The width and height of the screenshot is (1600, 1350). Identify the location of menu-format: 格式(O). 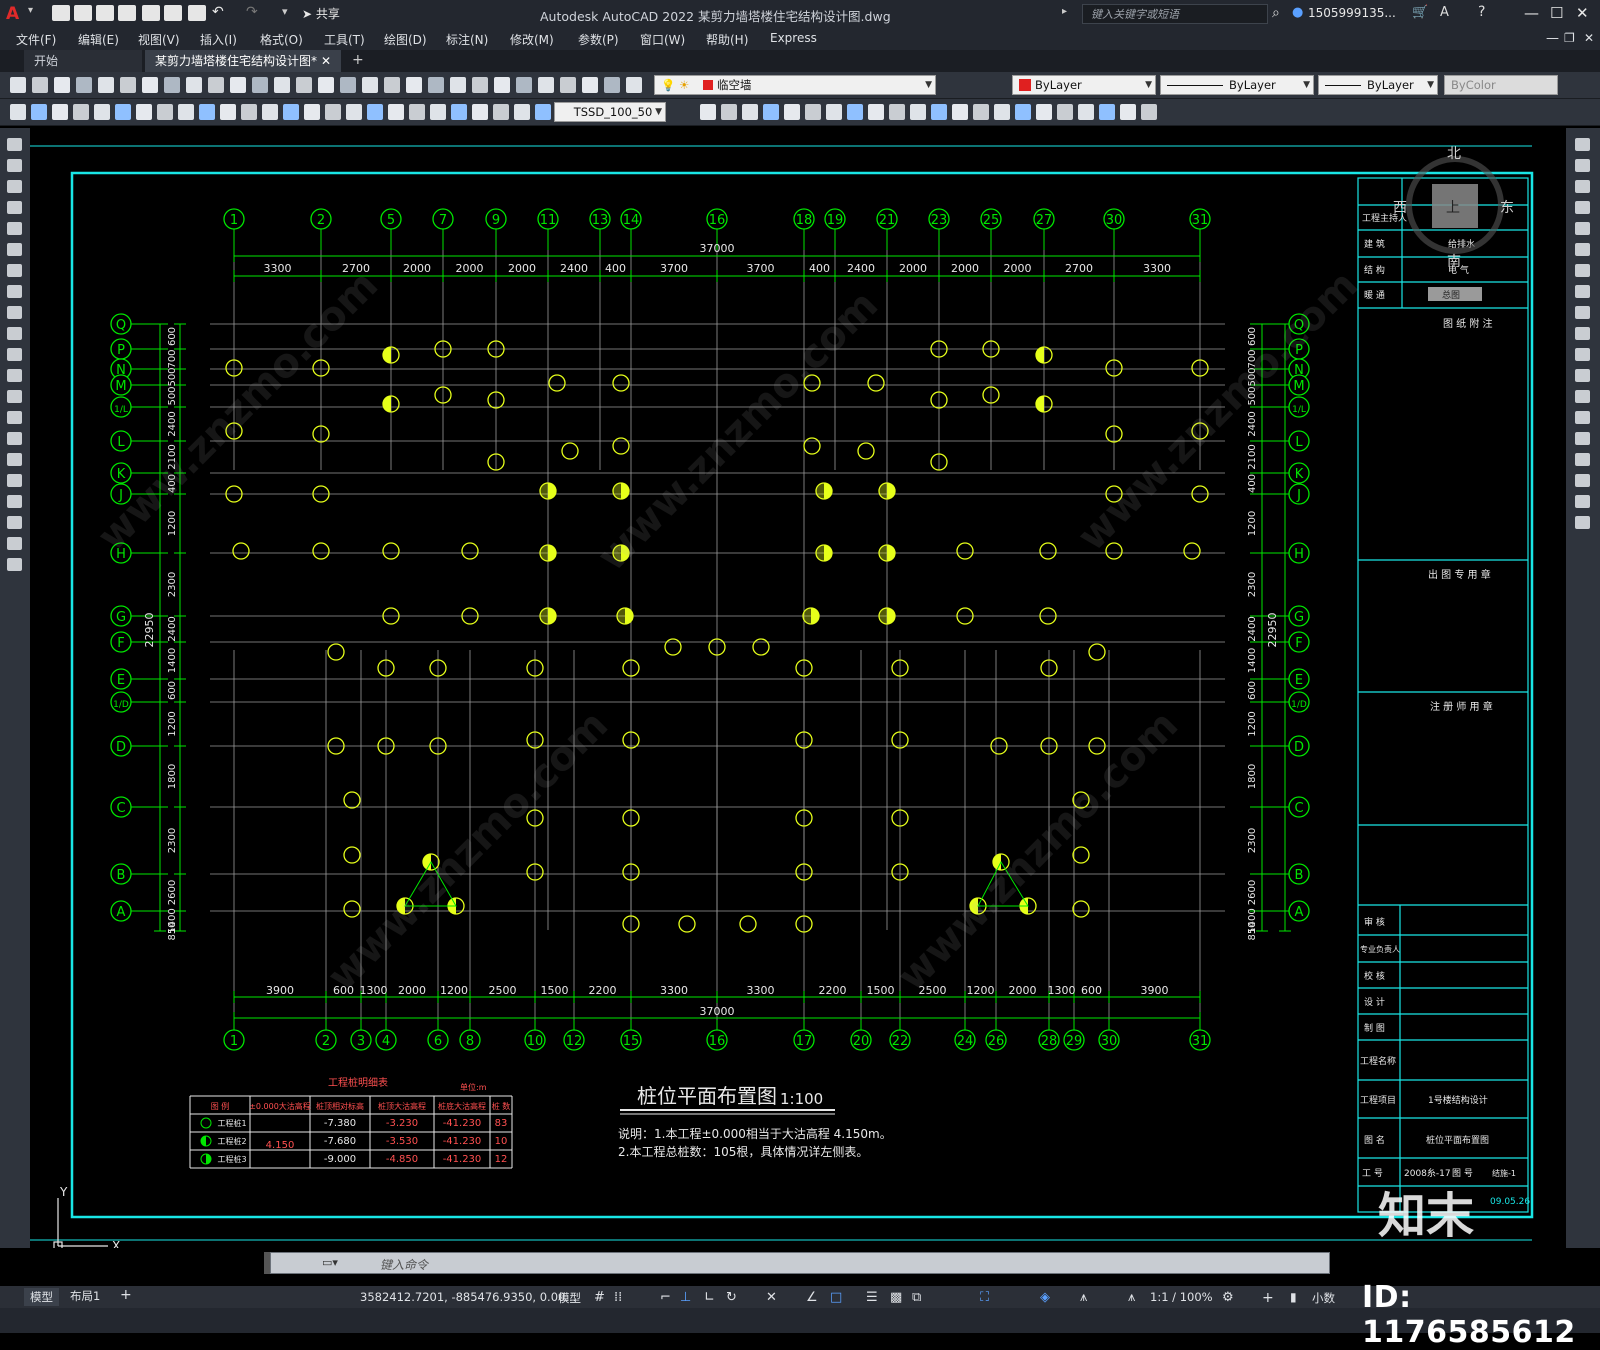
(281, 39).